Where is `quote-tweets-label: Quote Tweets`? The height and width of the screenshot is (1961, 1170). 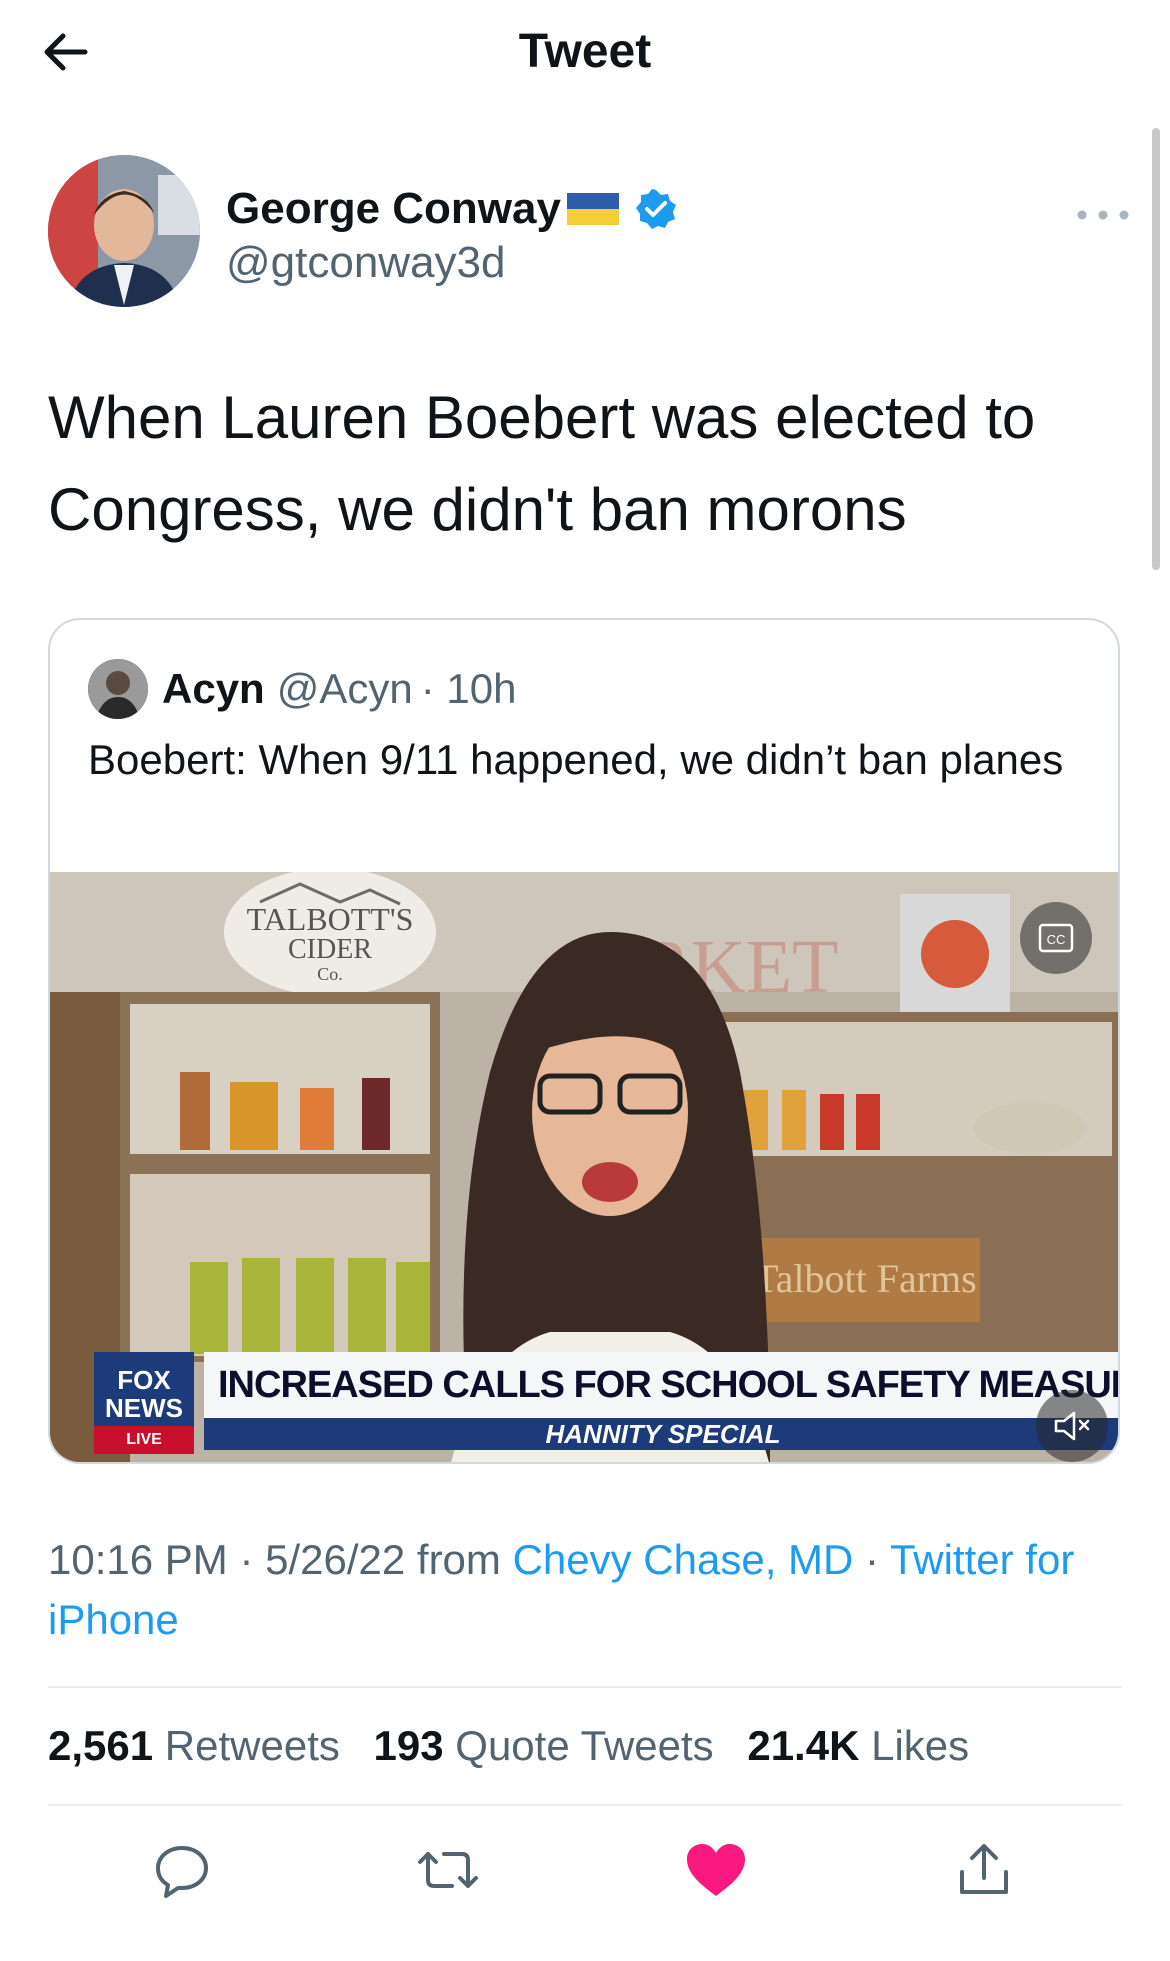
quote-tweets-label: Quote Tweets is located at coordinates (584, 1745).